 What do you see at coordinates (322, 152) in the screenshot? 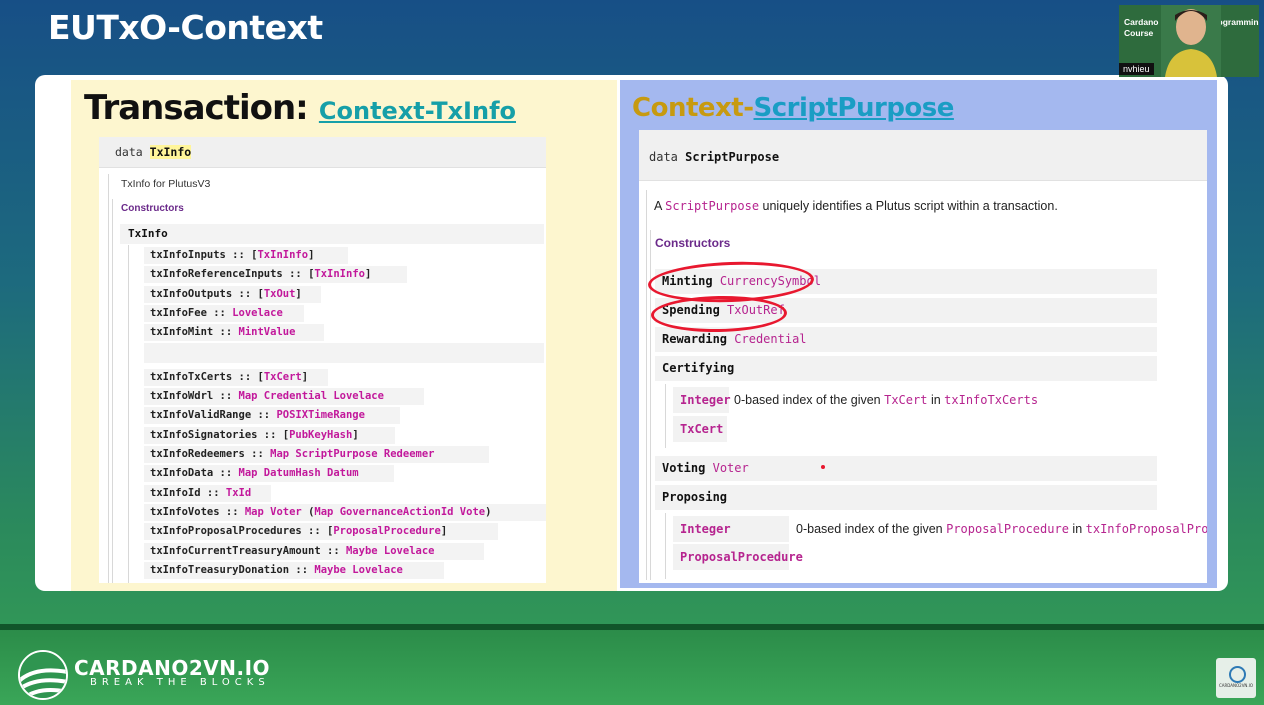
I see `txinfo-data-header: data TxInfo` at bounding box center [322, 152].